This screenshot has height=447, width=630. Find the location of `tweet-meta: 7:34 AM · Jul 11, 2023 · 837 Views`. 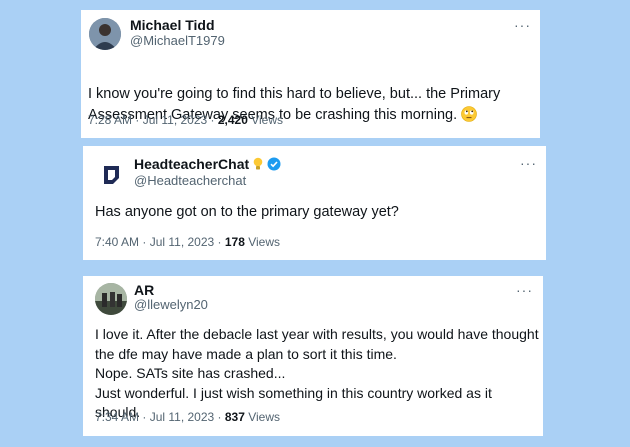

tweet-meta: 7:34 AM · Jul 11, 2023 · 837 Views is located at coordinates (187, 417).